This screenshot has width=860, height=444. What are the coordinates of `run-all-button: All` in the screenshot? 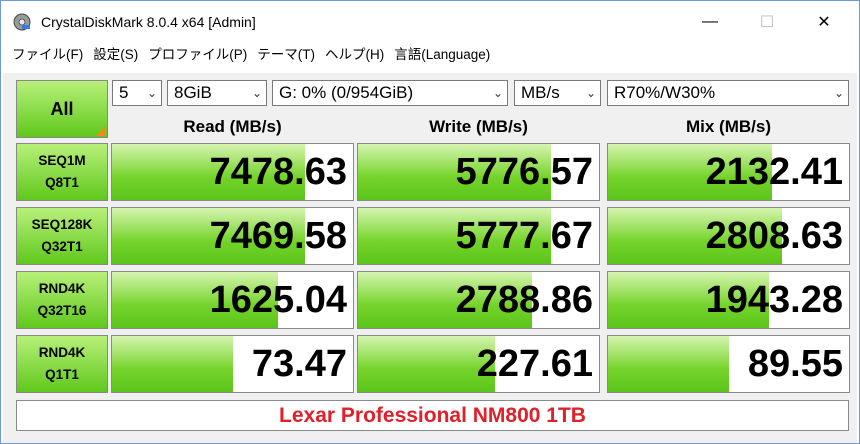 It's located at (62, 109).